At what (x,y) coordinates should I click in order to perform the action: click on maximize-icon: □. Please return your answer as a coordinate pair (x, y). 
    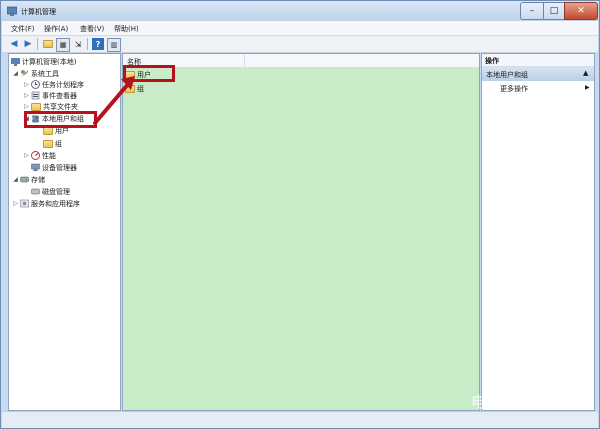
    Looking at the image, I should click on (554, 11).